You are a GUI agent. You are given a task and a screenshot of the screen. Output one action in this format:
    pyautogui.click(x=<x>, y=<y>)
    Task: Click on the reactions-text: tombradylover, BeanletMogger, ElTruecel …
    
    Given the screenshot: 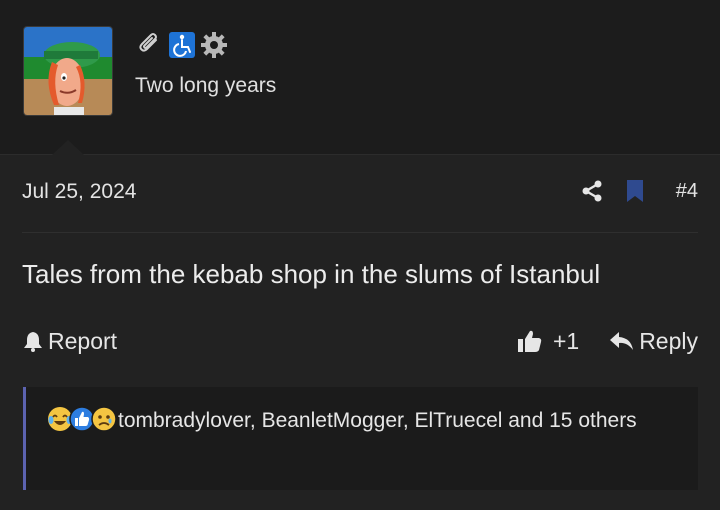 What is the action you would take?
    pyautogui.click(x=377, y=420)
    